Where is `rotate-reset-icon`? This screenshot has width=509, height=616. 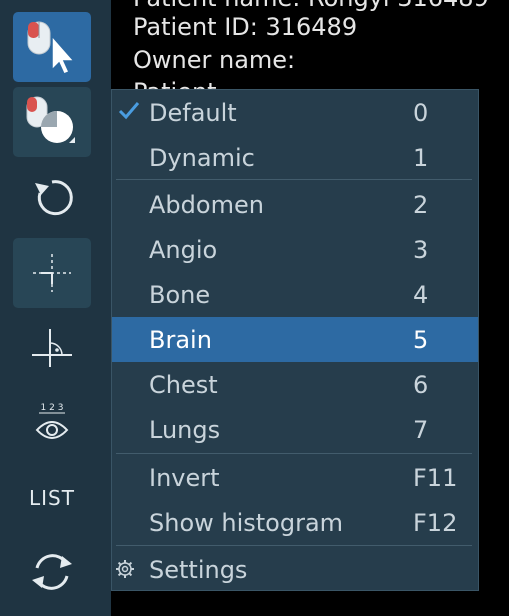
rotate-reset-icon is located at coordinates (54, 198).